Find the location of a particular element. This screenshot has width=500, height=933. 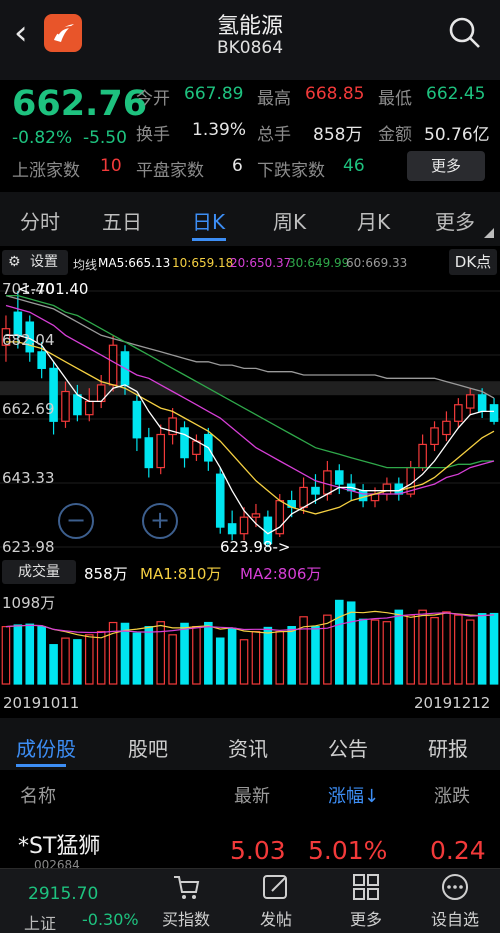

tab-announcements: 公告 is located at coordinates (348, 747).